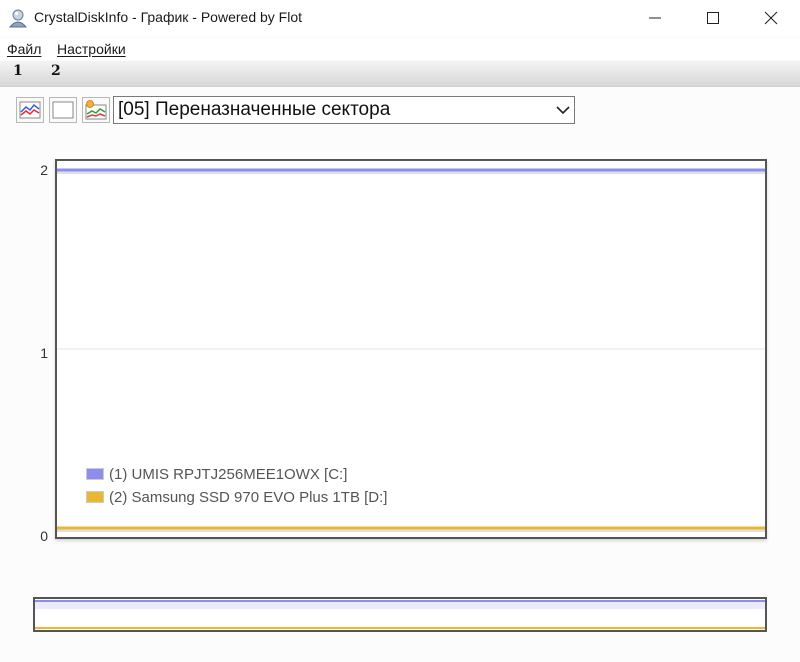  What do you see at coordinates (248, 497) in the screenshot?
I see `legend-label-2: (2) Samsung SSD 970 EVO Plus 1TB [D:]` at bounding box center [248, 497].